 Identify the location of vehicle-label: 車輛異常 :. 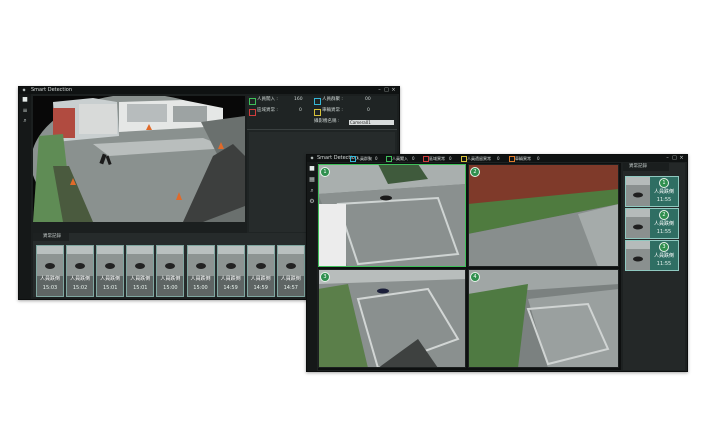
(332, 110).